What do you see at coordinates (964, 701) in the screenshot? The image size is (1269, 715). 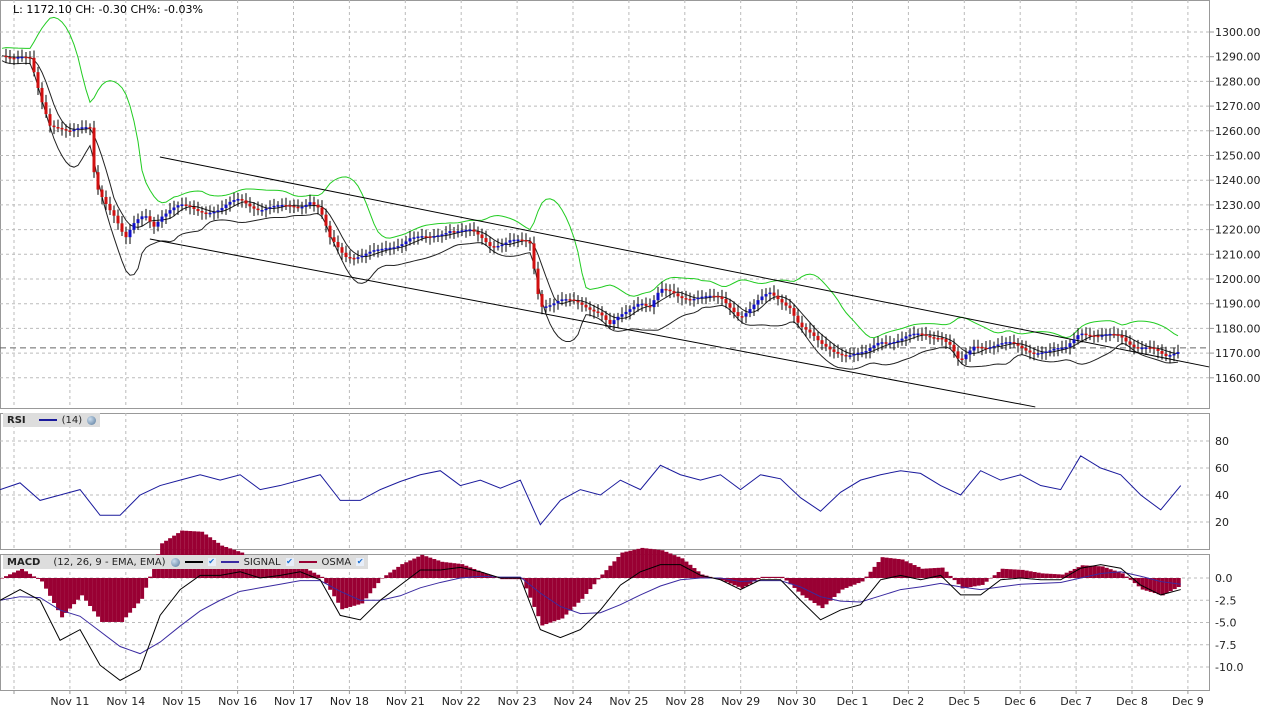 I see `x-tick-label: Dec 5` at bounding box center [964, 701].